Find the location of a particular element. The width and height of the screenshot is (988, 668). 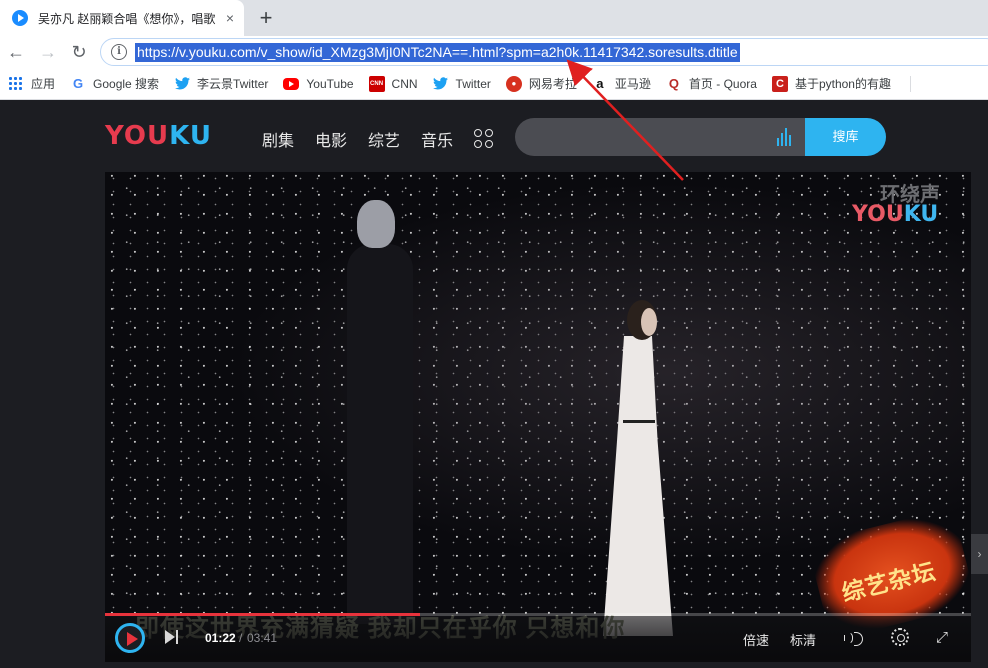

player-controls: 01:22 / 03:41 倍速 标清 ⤢ is located at coordinates (538, 639).